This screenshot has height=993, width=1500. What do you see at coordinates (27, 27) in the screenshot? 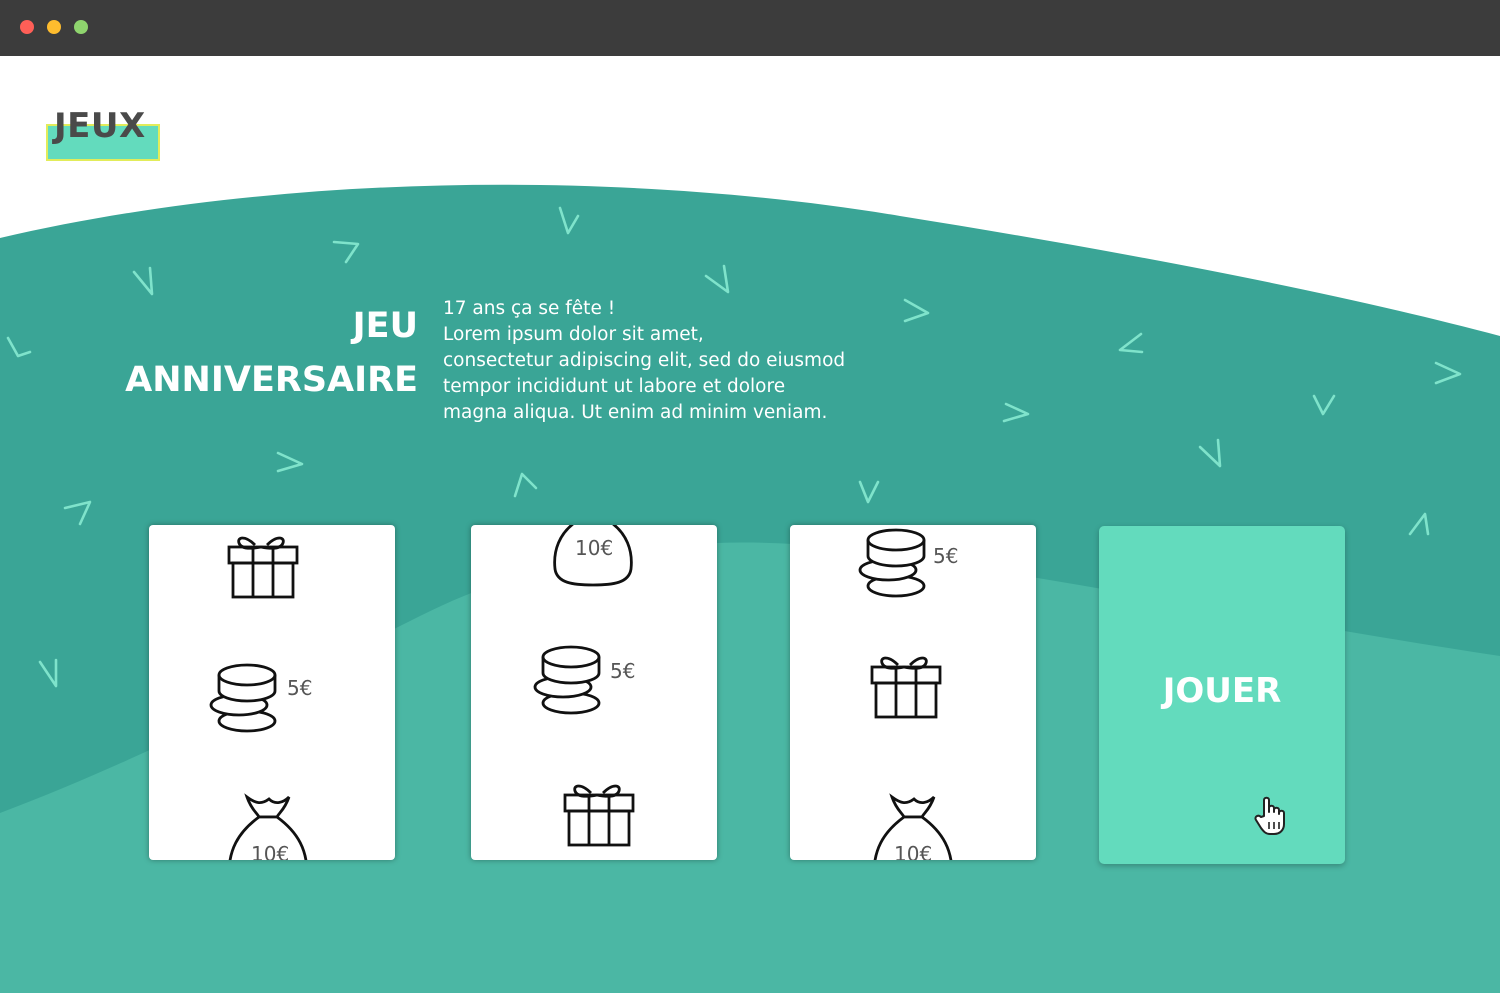
I see `close-window-button` at bounding box center [27, 27].